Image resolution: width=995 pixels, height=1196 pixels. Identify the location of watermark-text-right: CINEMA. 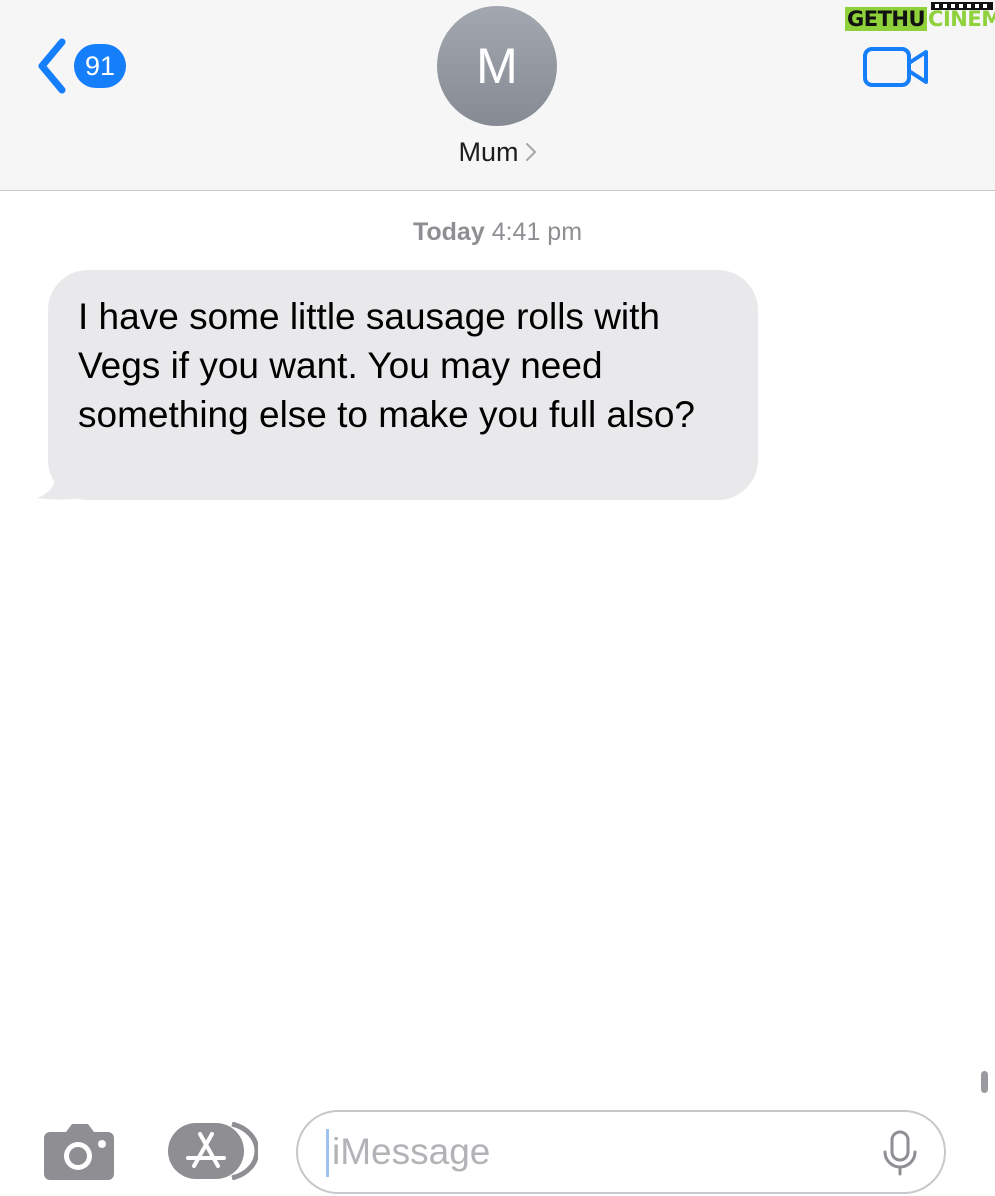
(961, 19).